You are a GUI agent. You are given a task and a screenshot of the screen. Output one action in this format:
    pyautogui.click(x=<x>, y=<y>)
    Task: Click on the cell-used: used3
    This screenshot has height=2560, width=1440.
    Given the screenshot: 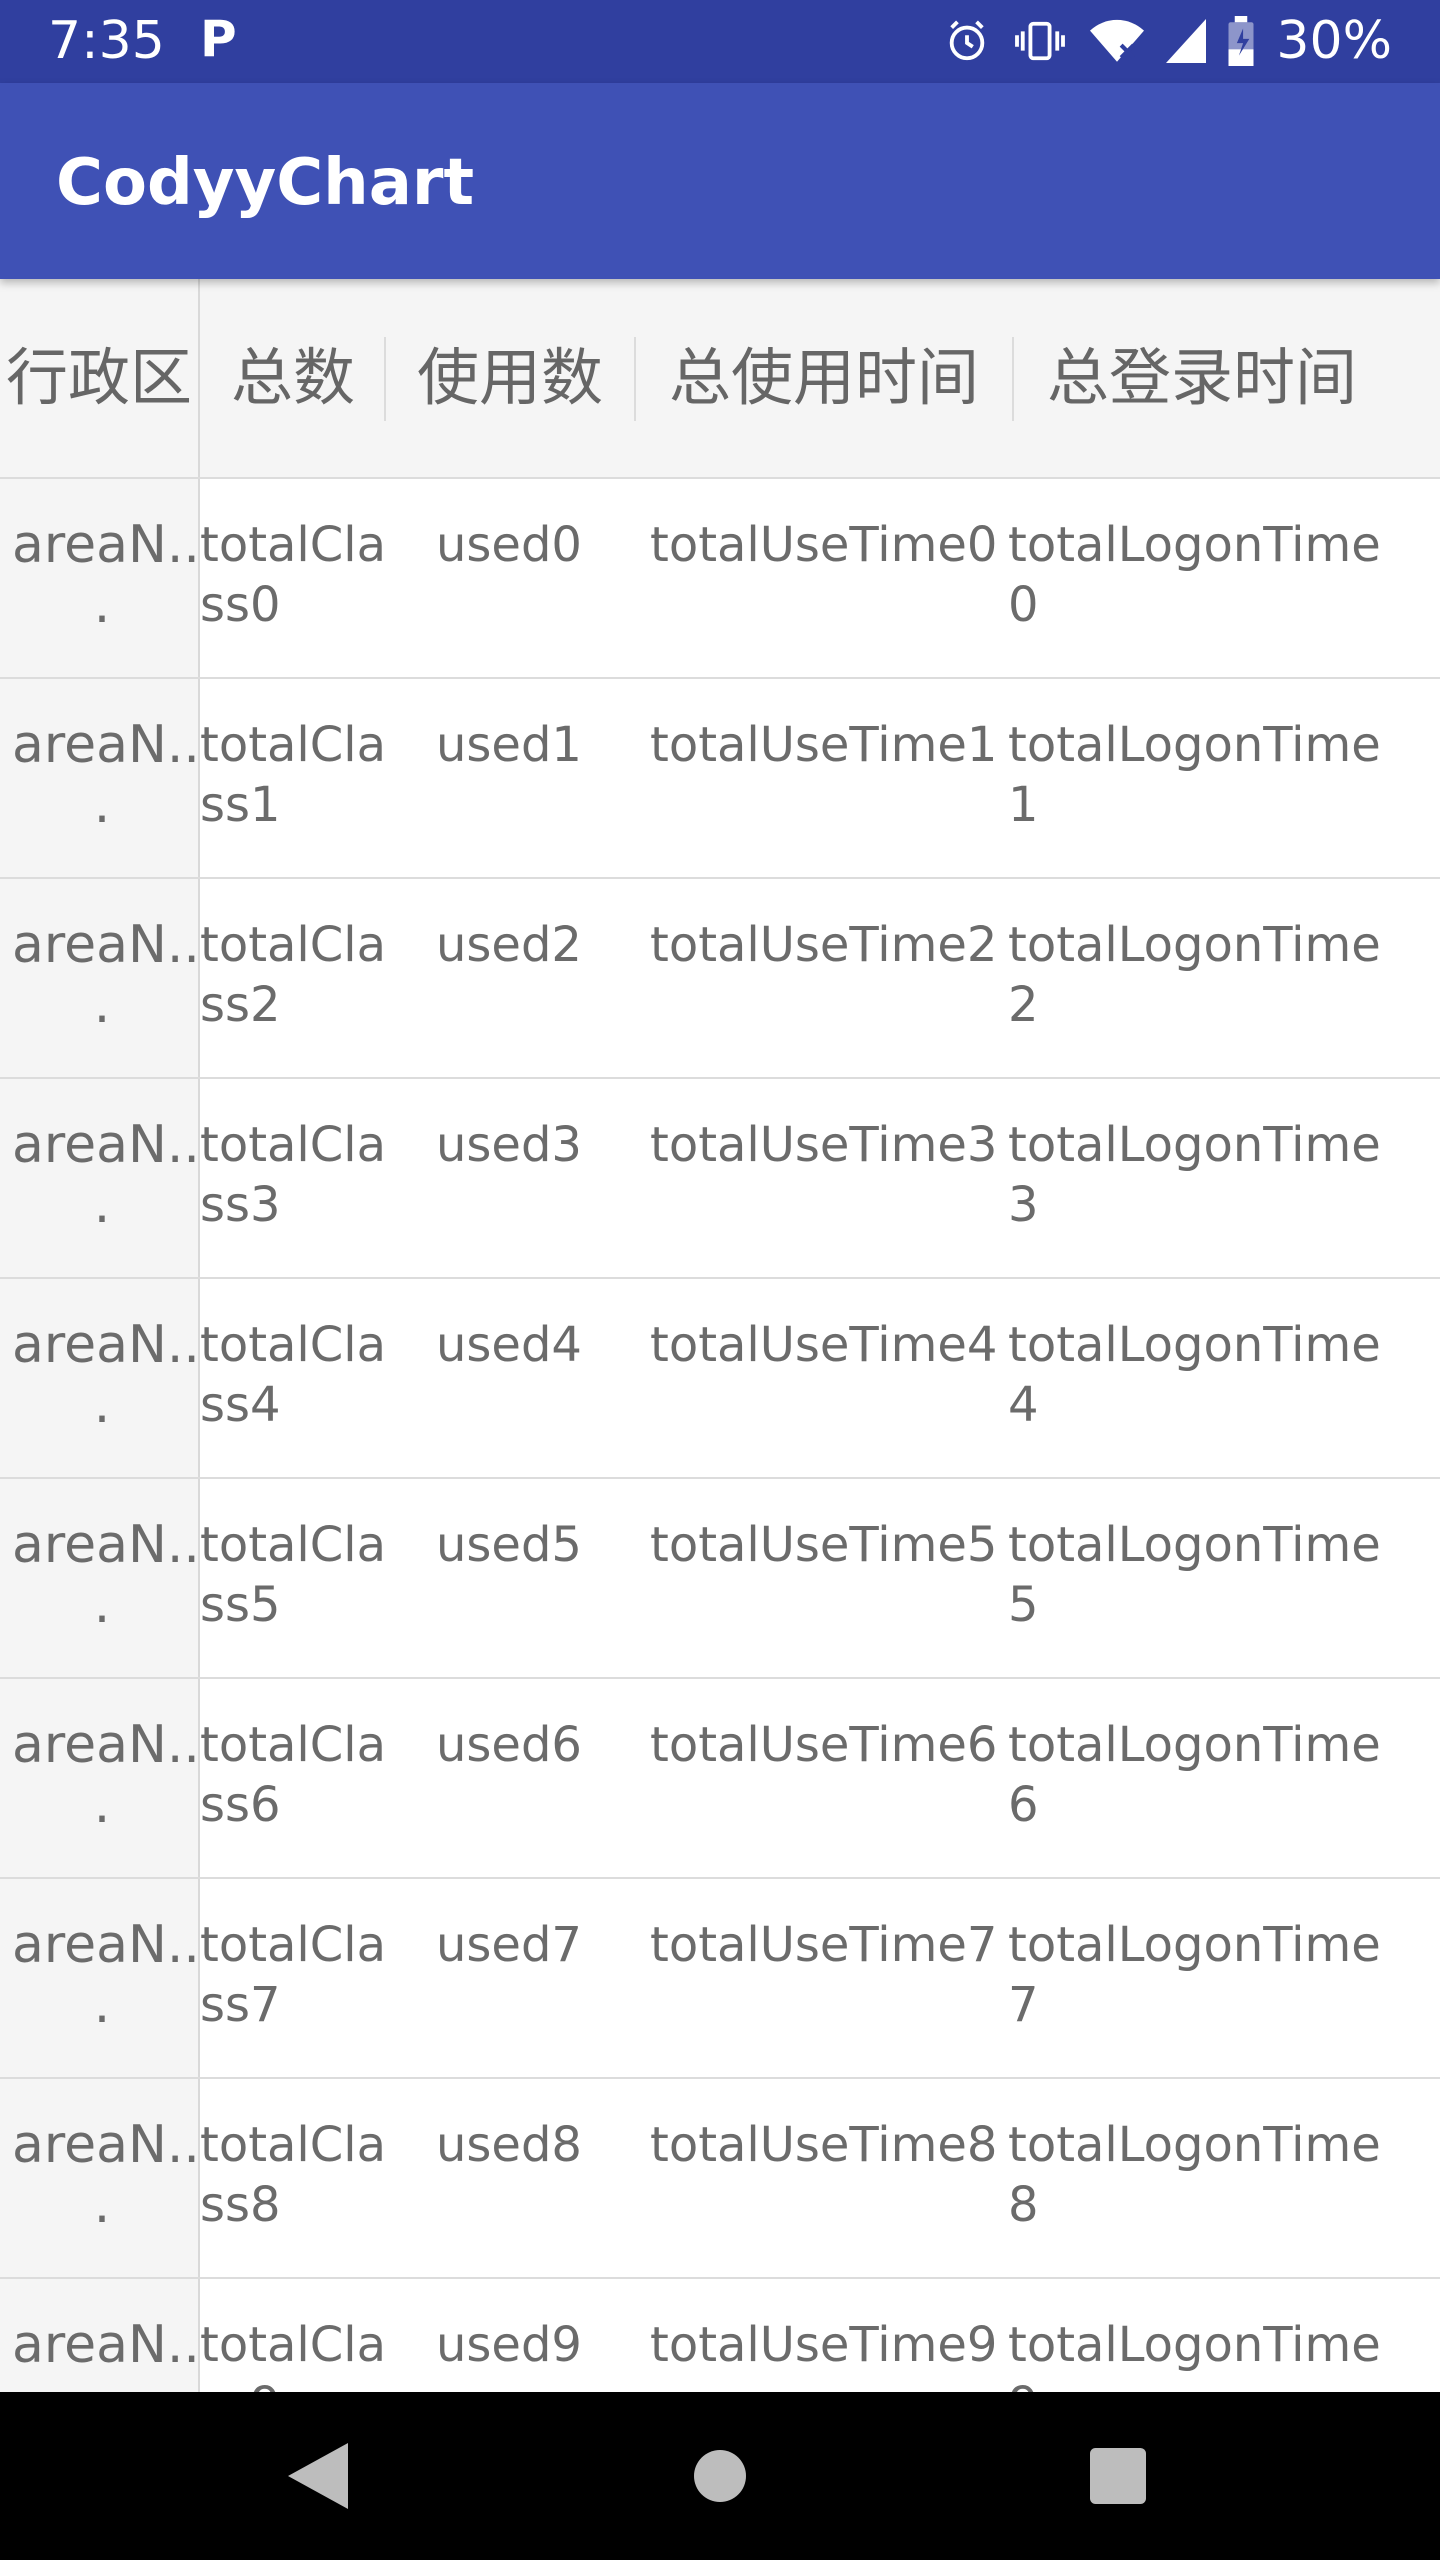 What is the action you would take?
    pyautogui.click(x=509, y=1145)
    